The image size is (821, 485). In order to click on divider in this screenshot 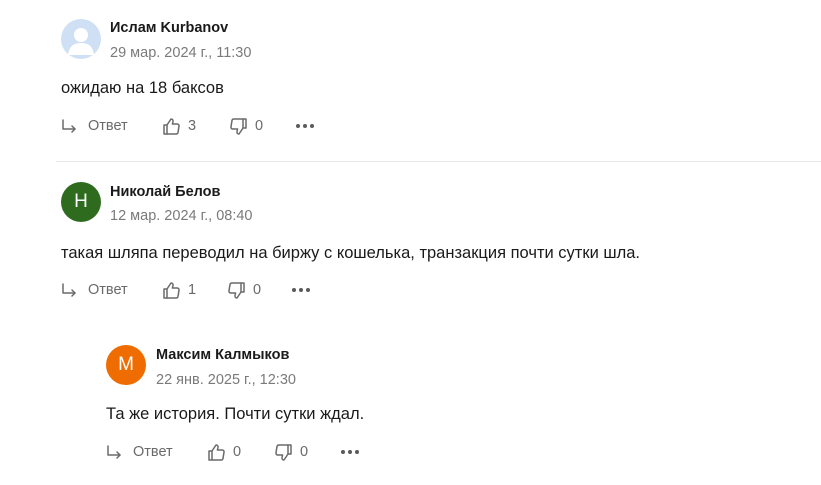, I will do `click(438, 161)`.